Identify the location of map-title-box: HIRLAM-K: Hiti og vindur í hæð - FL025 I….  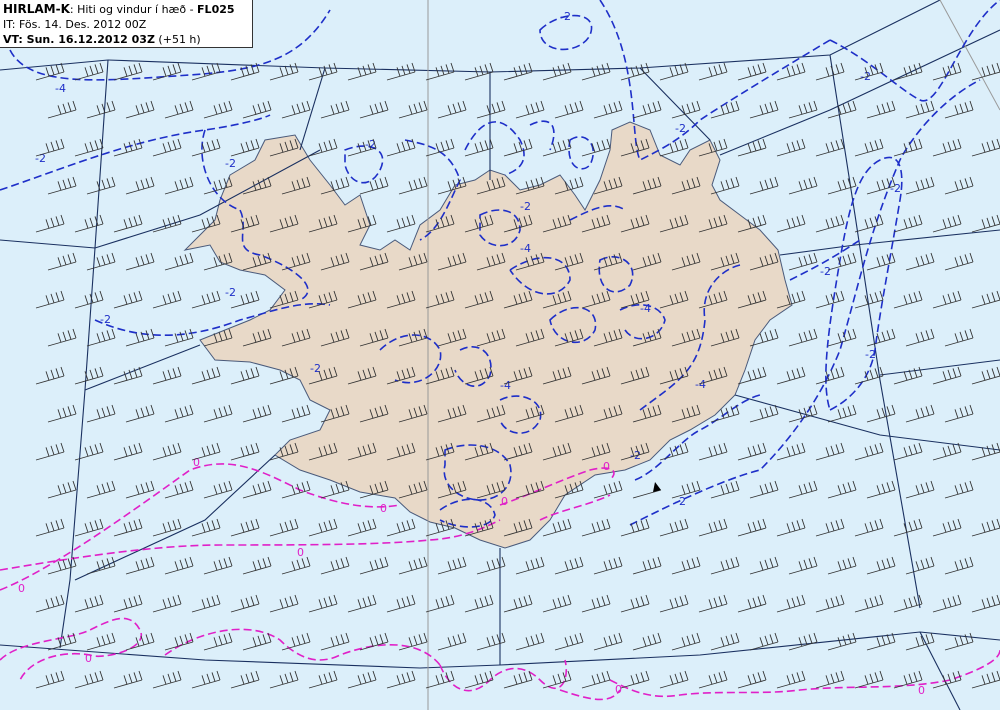
(126, 24).